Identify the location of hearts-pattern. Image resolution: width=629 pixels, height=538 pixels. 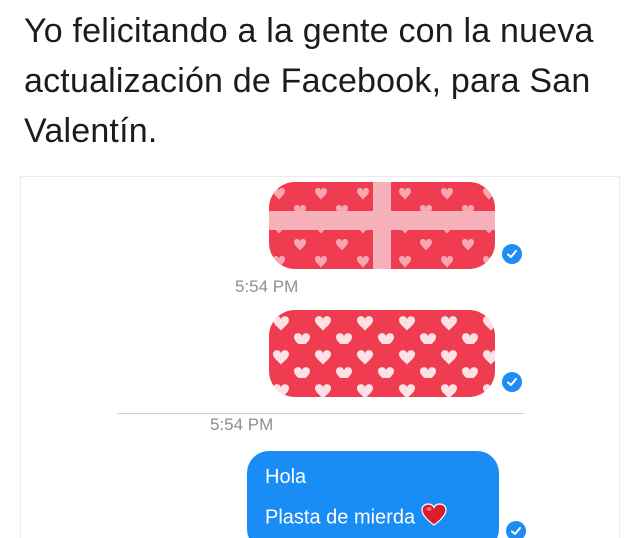
(382, 353).